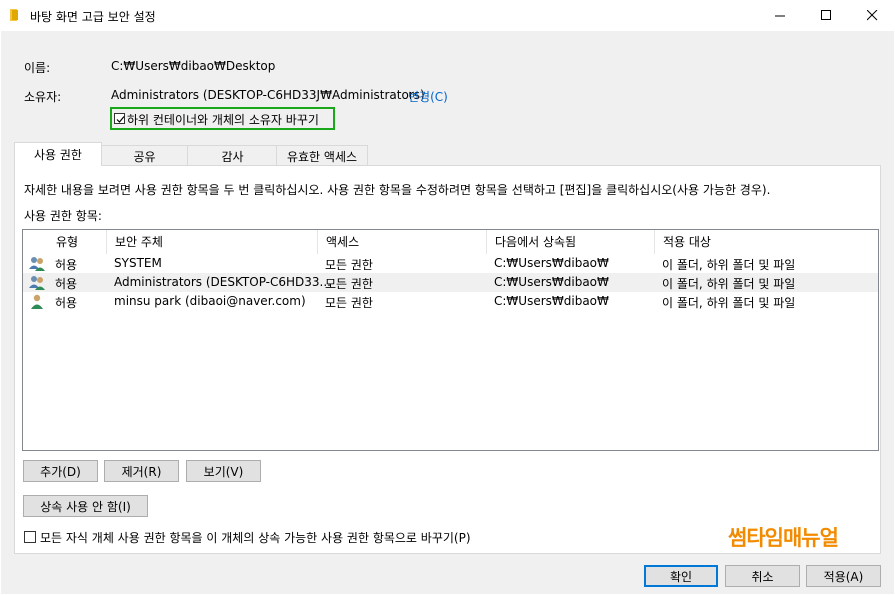  I want to click on title-bar: 바탕 화면 고급 보안 설정, so click(447, 15).